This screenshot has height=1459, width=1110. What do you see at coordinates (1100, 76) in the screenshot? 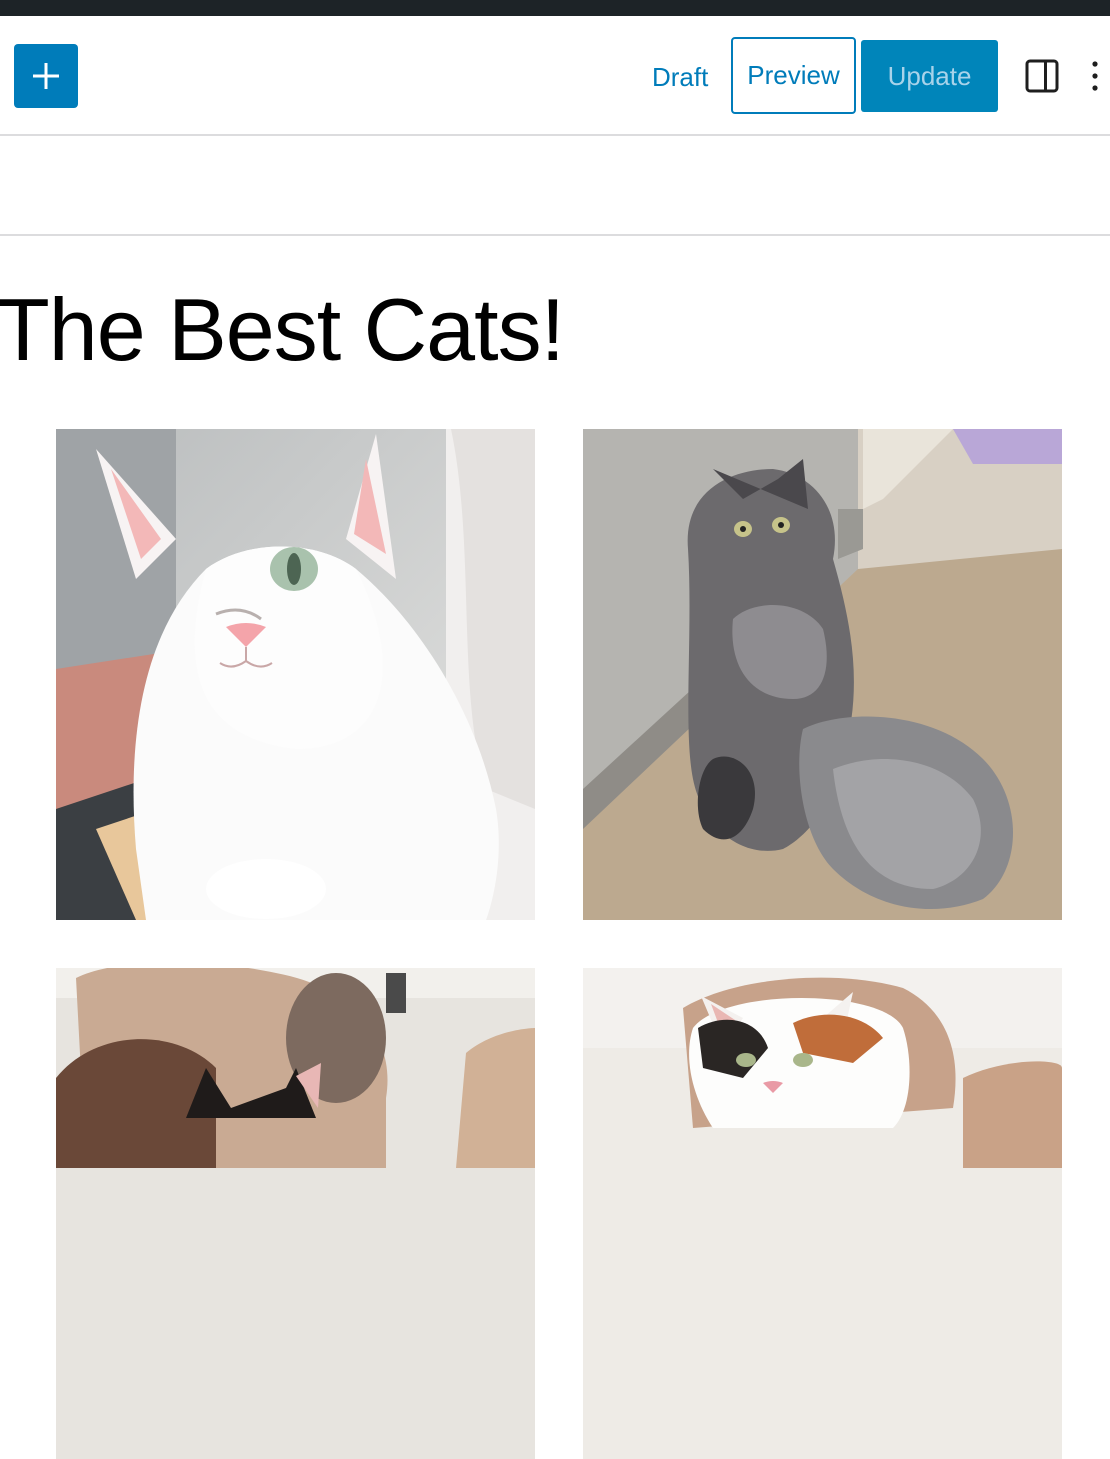
I see `options-menu-button` at bounding box center [1100, 76].